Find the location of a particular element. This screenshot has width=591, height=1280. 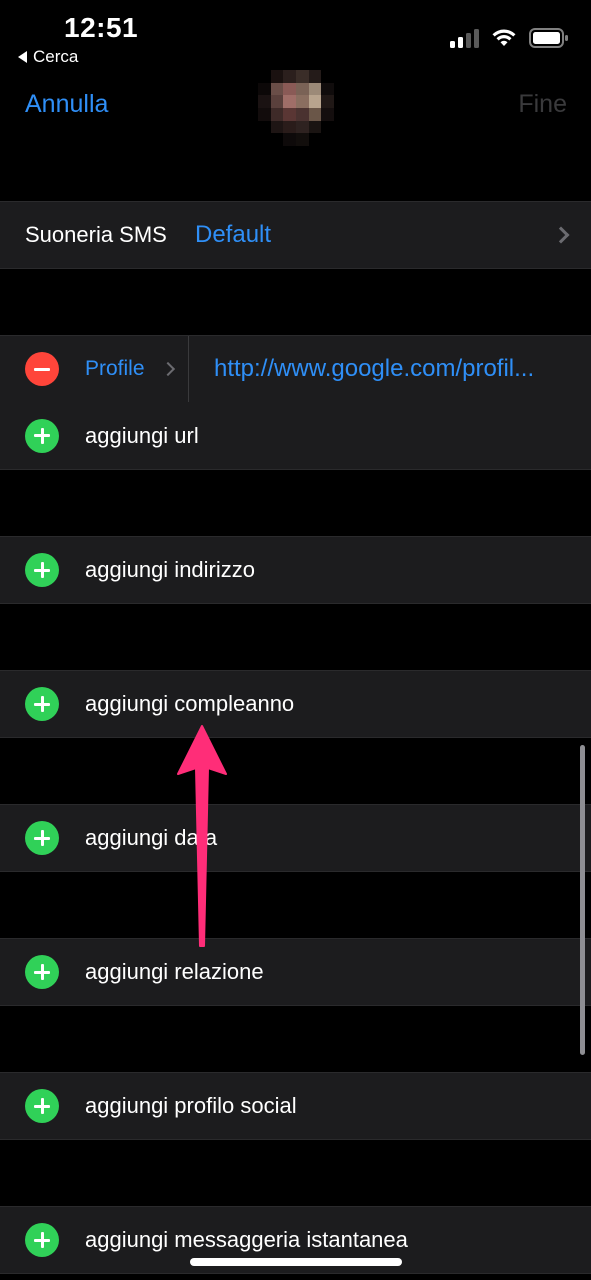

done-button: Fine is located at coordinates (542, 104).